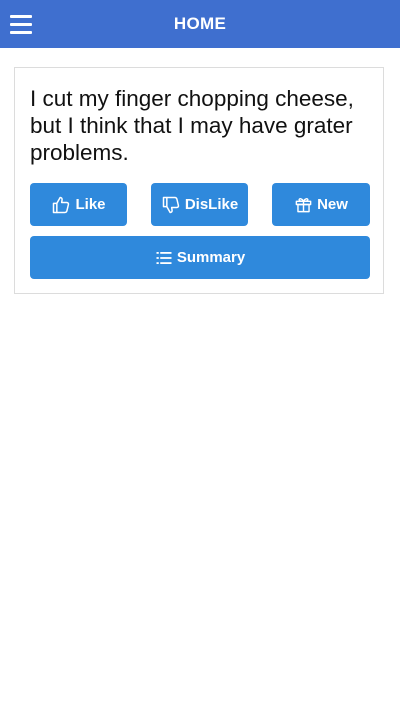  I want to click on like-label: Like, so click(90, 204).